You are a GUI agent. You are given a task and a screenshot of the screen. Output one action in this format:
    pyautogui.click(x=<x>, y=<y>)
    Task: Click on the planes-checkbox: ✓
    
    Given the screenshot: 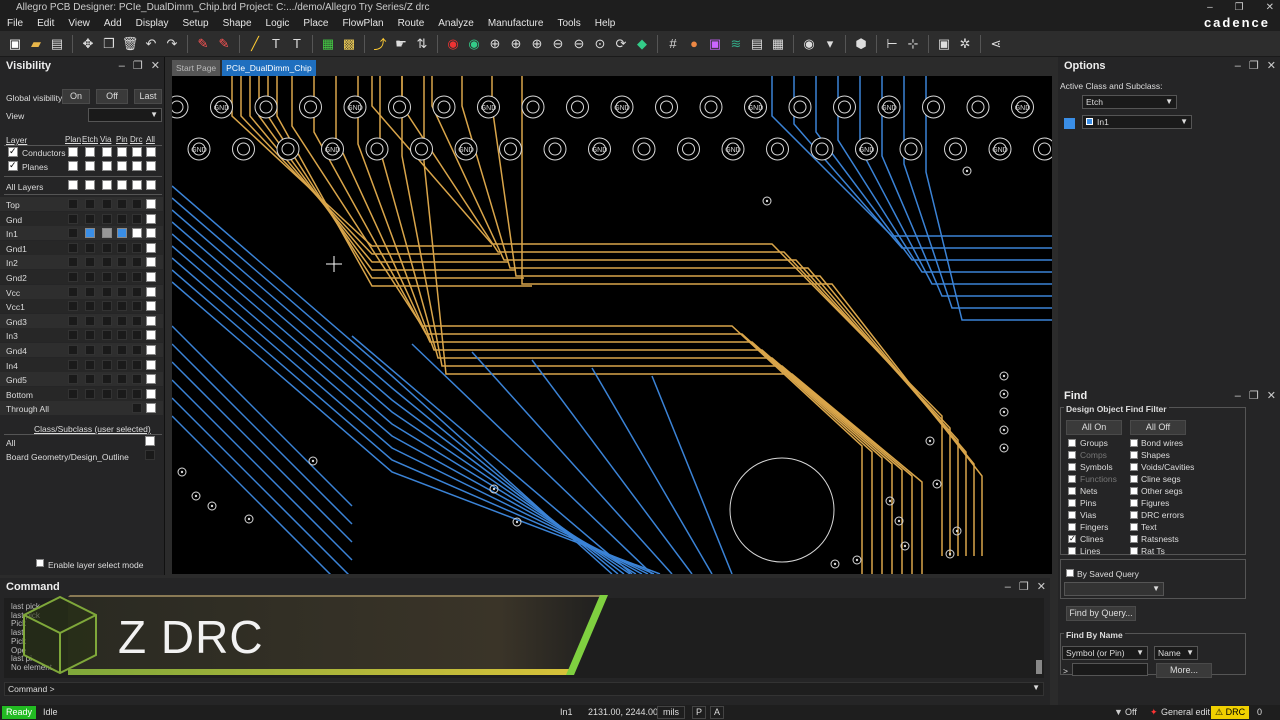 What is the action you would take?
    pyautogui.click(x=13, y=165)
    